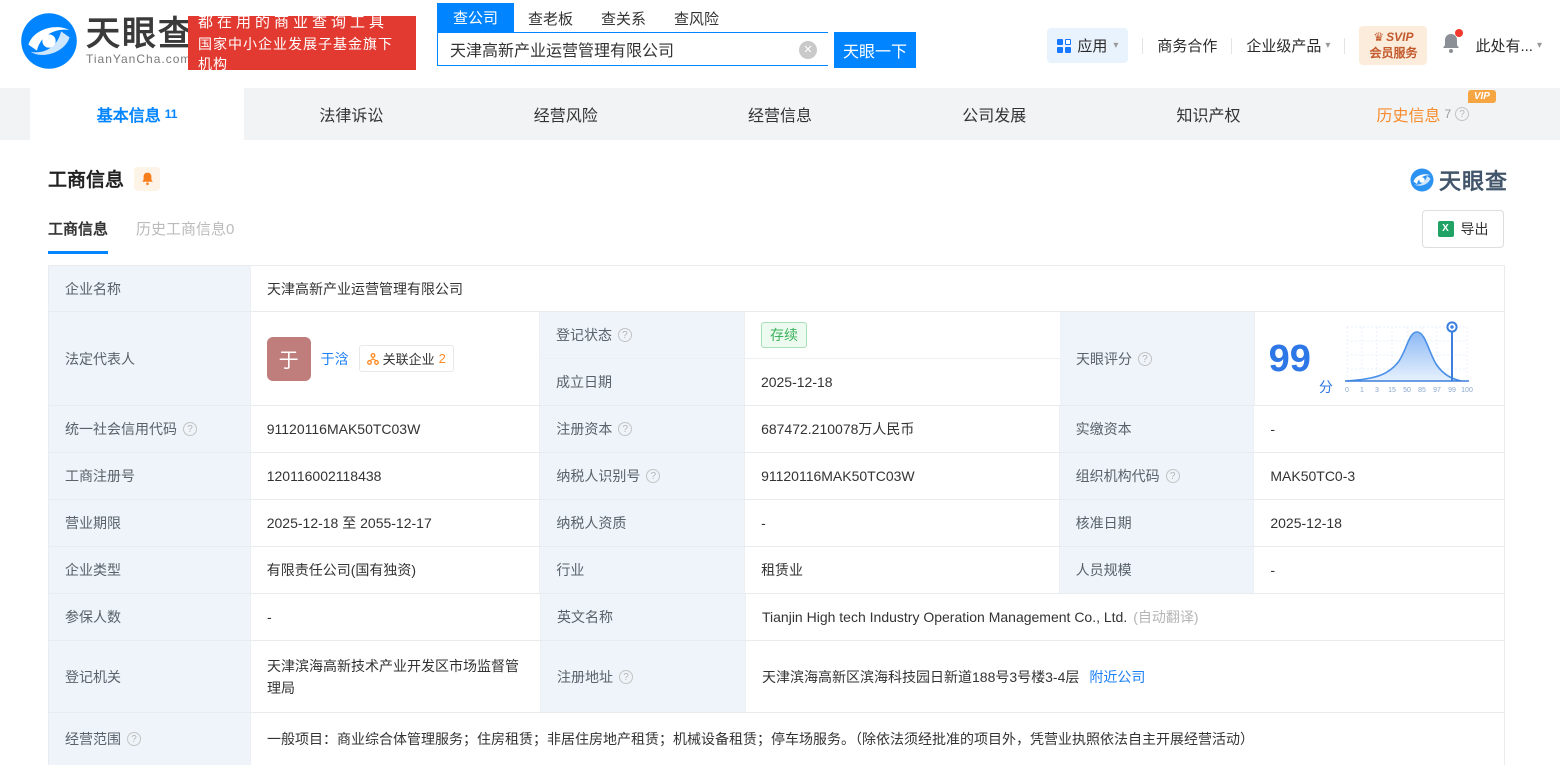 This screenshot has height=765, width=1560. What do you see at coordinates (1459, 33) in the screenshot?
I see `notification-dot` at bounding box center [1459, 33].